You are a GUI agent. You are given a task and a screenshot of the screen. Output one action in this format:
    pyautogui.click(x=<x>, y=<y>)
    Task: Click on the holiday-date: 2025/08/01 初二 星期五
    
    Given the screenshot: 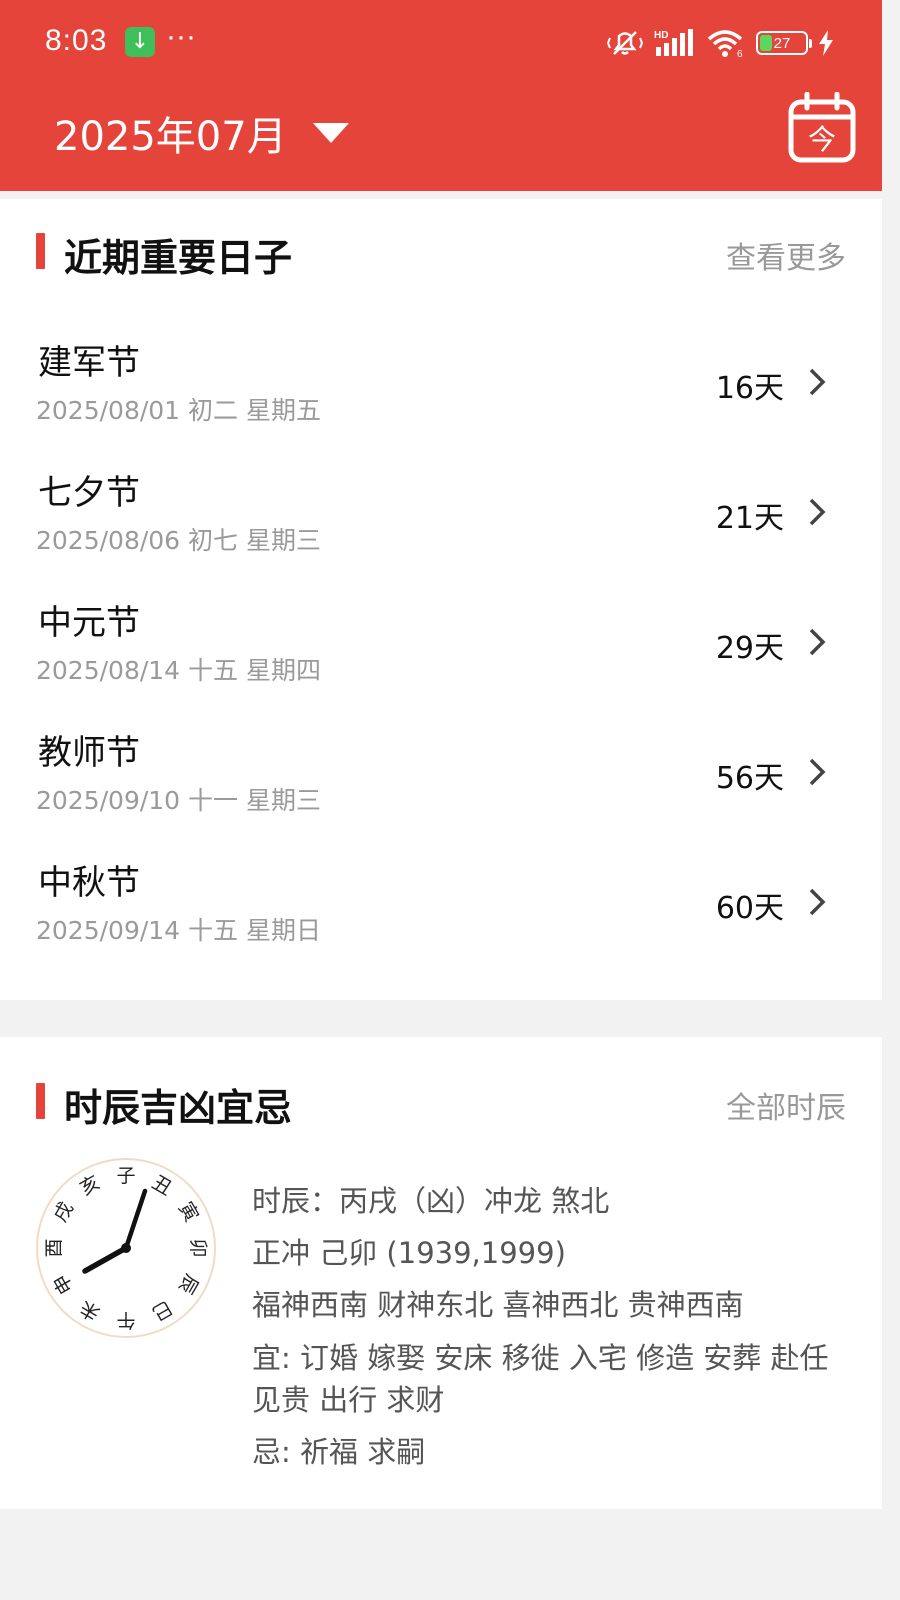 What is the action you would take?
    pyautogui.click(x=178, y=410)
    